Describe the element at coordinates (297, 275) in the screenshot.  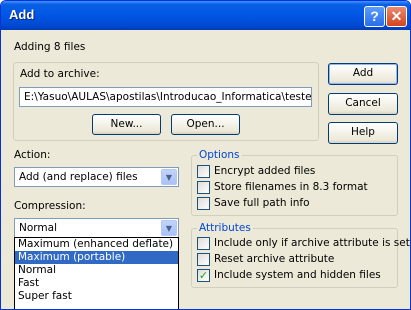
I see `system-hidden-label: Include system and hidden files` at that location.